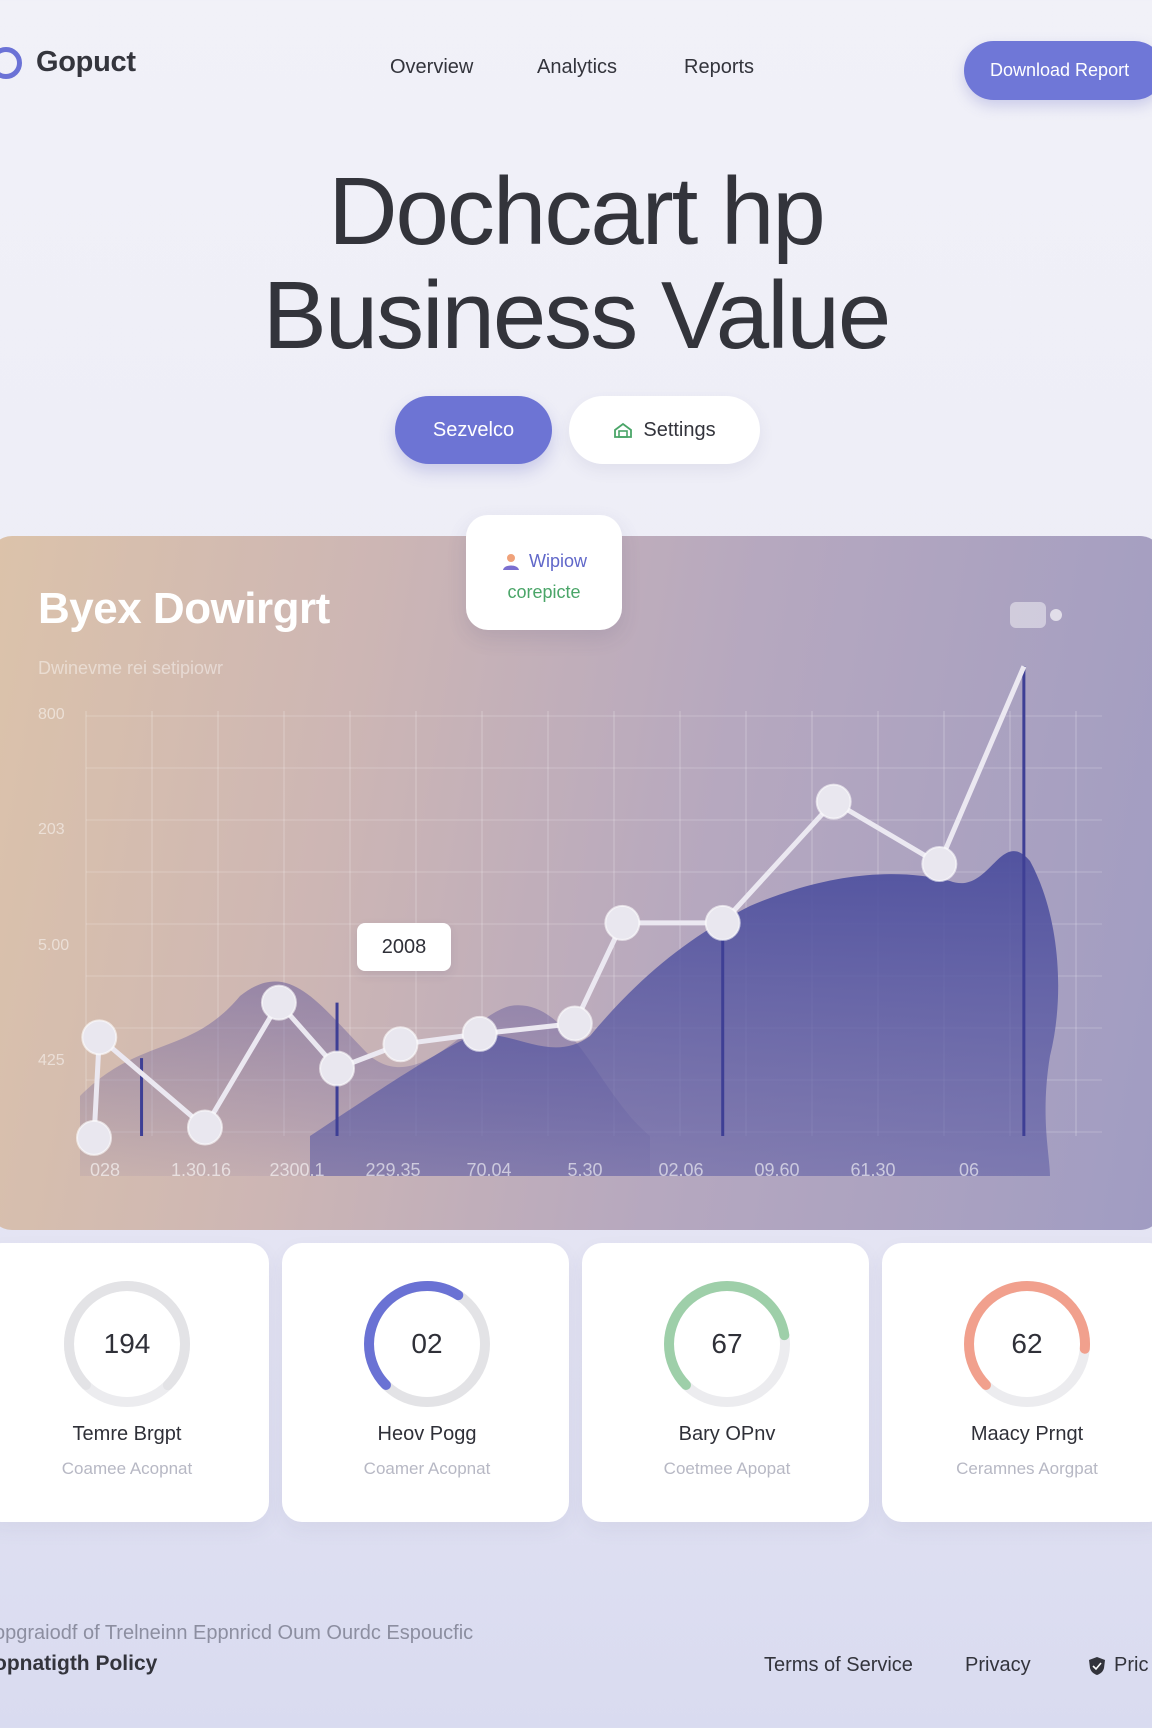 This screenshot has width=1152, height=1728. What do you see at coordinates (727, 1343) in the screenshot?
I see `stat-value: 67` at bounding box center [727, 1343].